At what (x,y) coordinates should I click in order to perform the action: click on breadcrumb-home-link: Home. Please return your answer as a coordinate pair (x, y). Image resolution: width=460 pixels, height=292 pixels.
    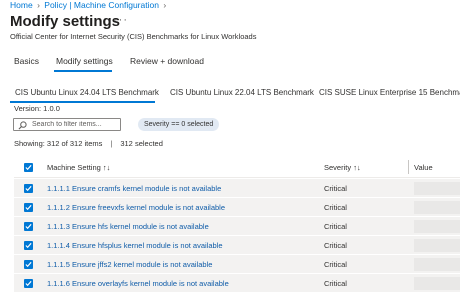
    Looking at the image, I should click on (21, 5).